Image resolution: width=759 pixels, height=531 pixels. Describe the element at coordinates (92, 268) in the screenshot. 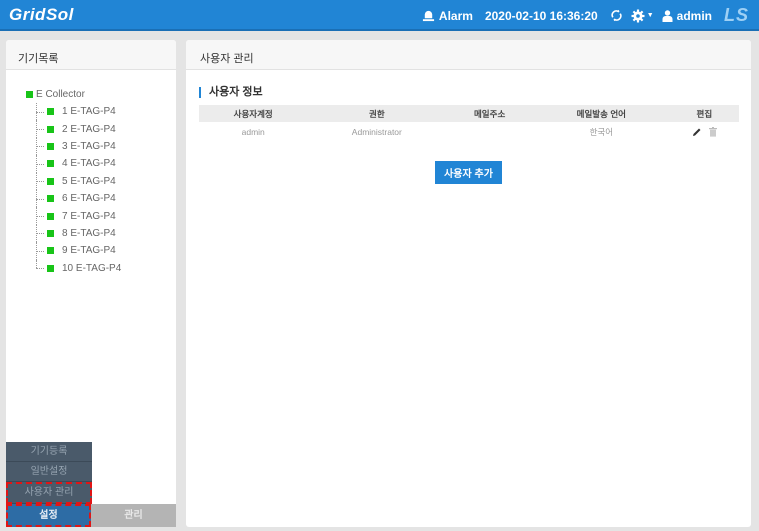

I see `tree-item-label: 10 E-TAG-P4` at that location.